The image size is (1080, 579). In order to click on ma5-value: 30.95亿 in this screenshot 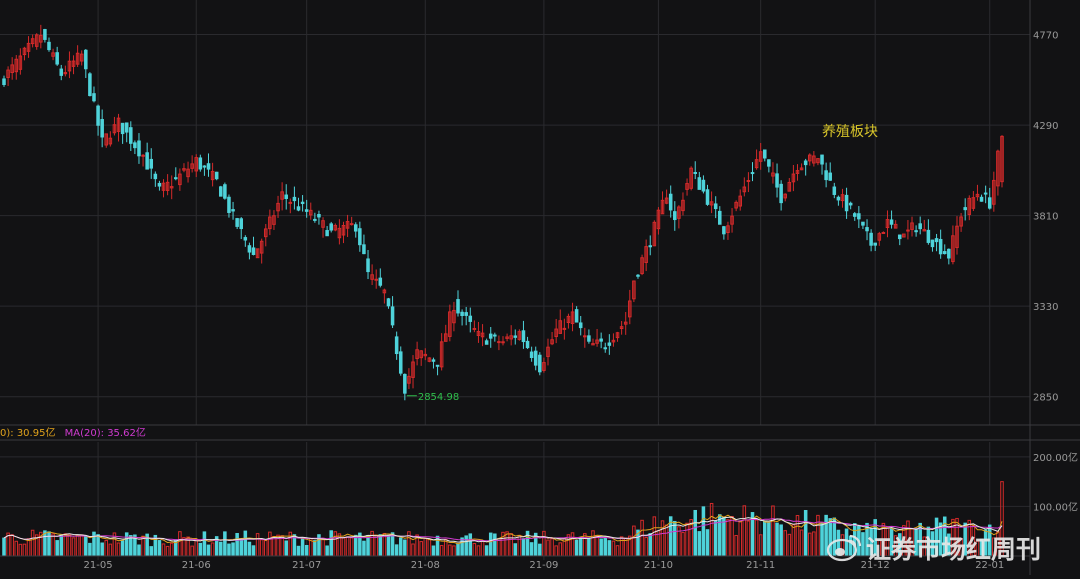, I will do `click(36, 432)`.